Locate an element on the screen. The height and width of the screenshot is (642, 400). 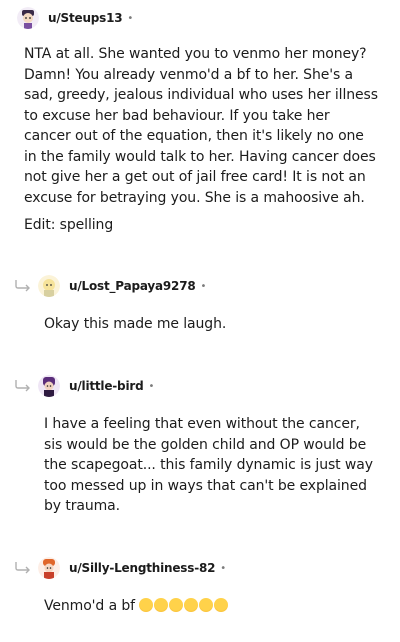
comment-header: u/Silly-Lengthiness-82 • is located at coordinates (219, 568).